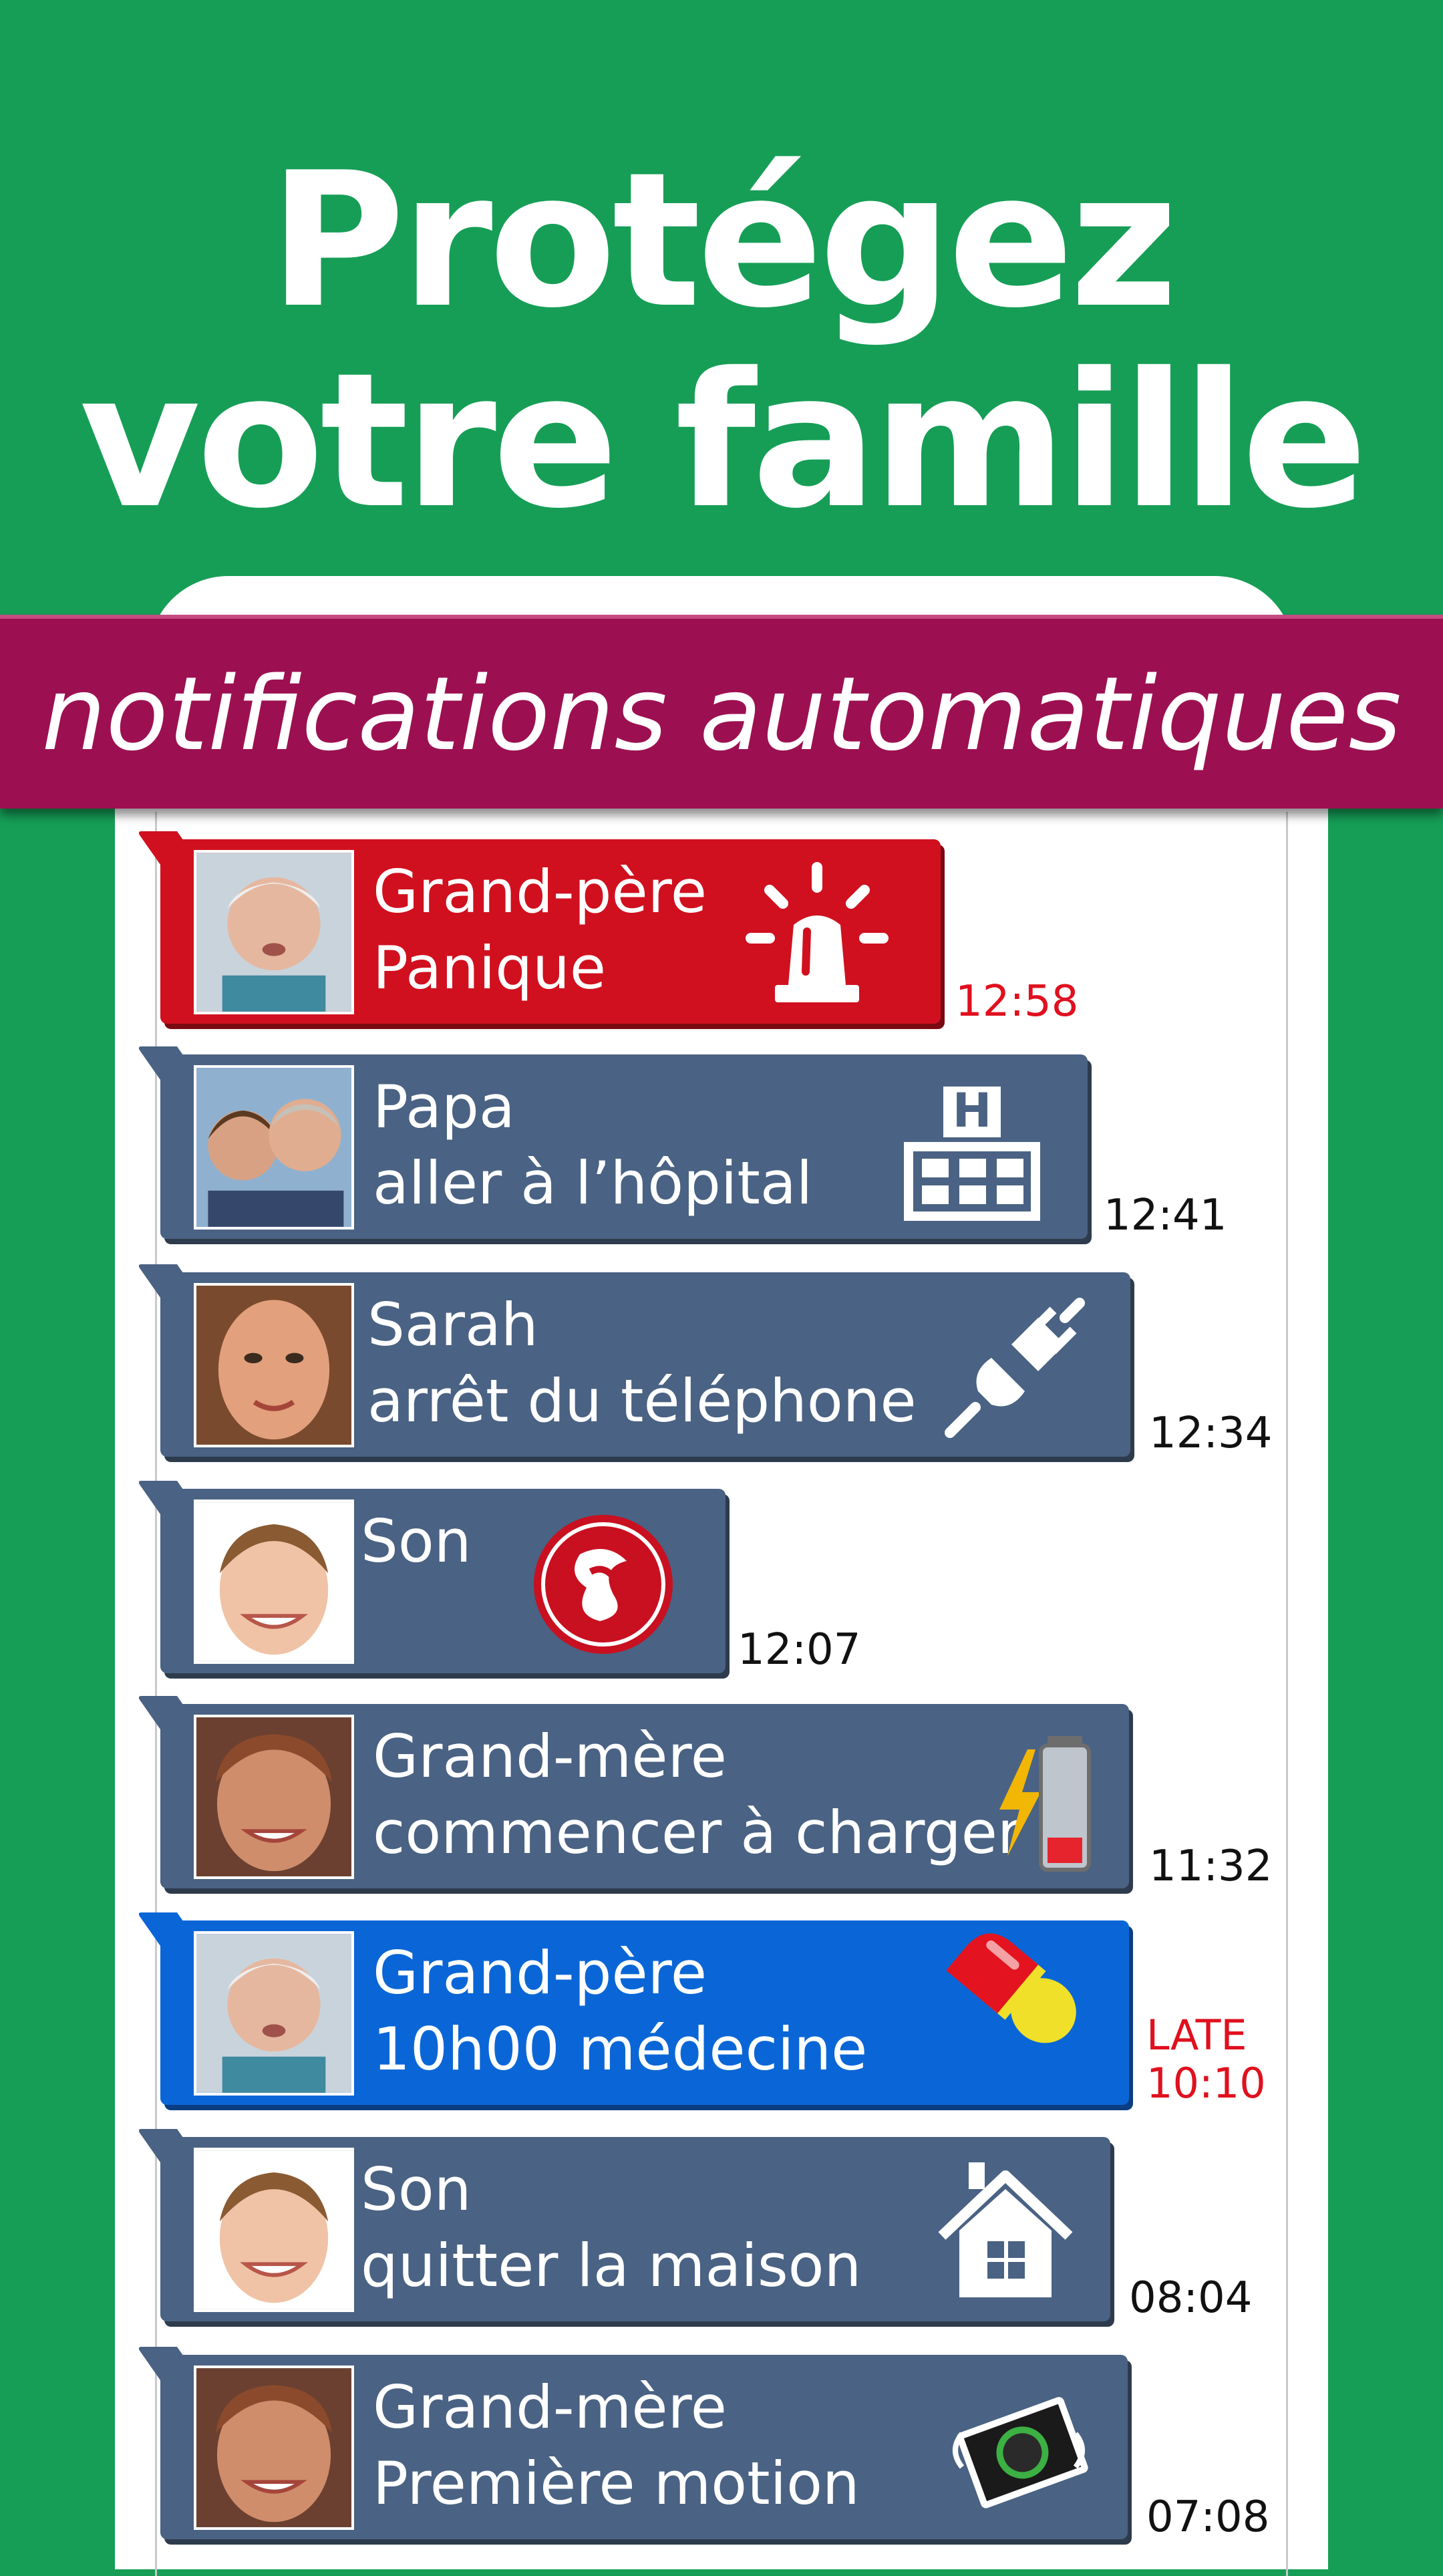  Describe the element at coordinates (550, 931) in the screenshot. I see `notification-card: Grand-père Panique` at that location.